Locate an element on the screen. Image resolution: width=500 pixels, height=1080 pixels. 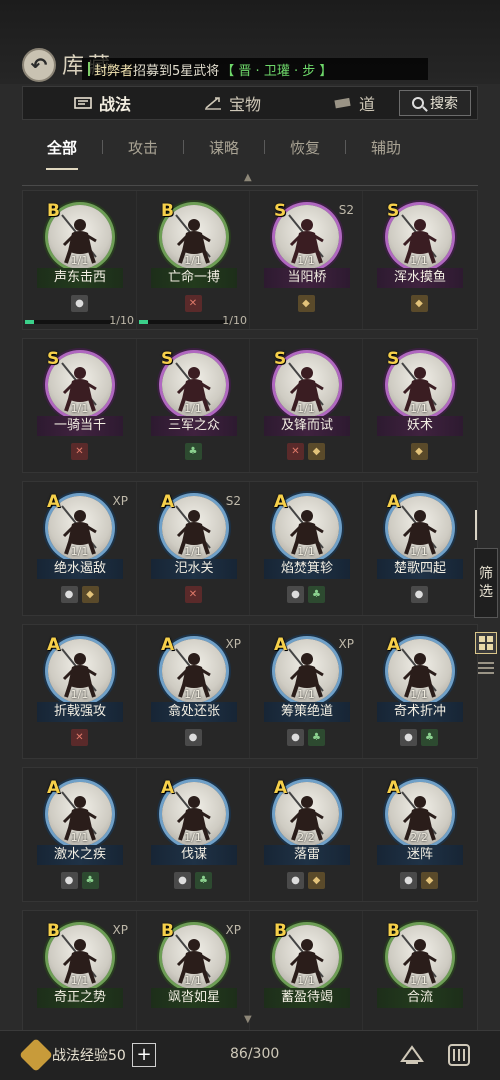
heal-icon: ♣ is located at coordinates (90, 880).